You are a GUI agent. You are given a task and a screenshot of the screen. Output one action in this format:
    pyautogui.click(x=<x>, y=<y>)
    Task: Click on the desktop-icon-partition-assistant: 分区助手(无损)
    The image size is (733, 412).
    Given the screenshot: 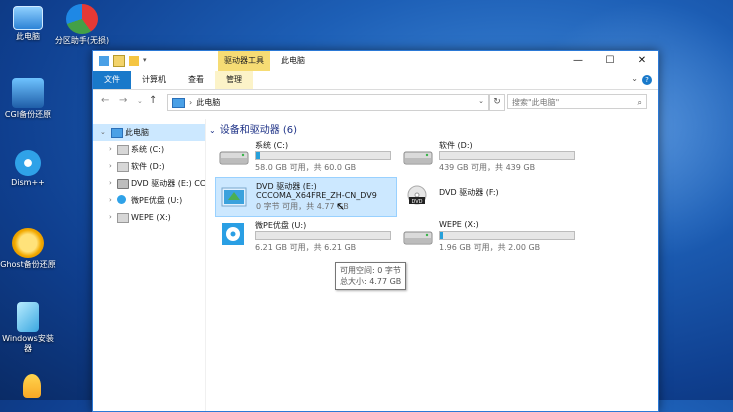 What is the action you would take?
    pyautogui.click(x=82, y=25)
    